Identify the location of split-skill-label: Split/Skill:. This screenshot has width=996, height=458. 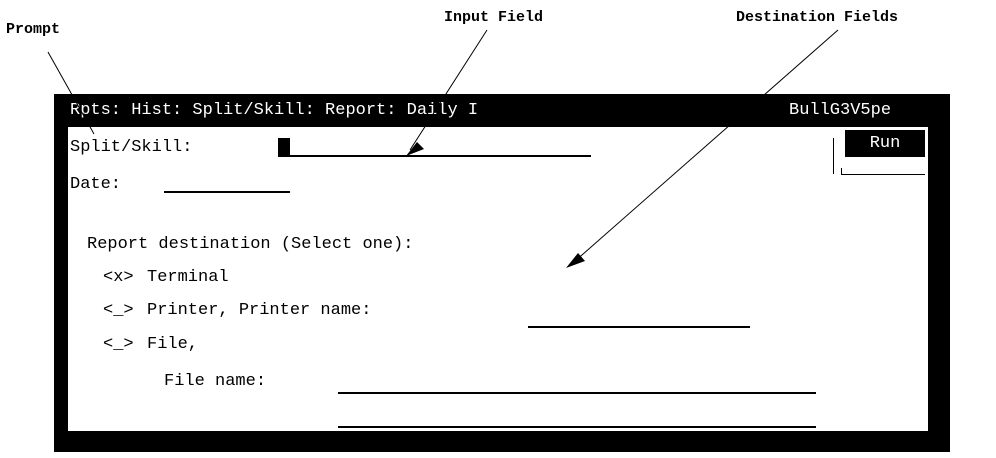
(131, 147).